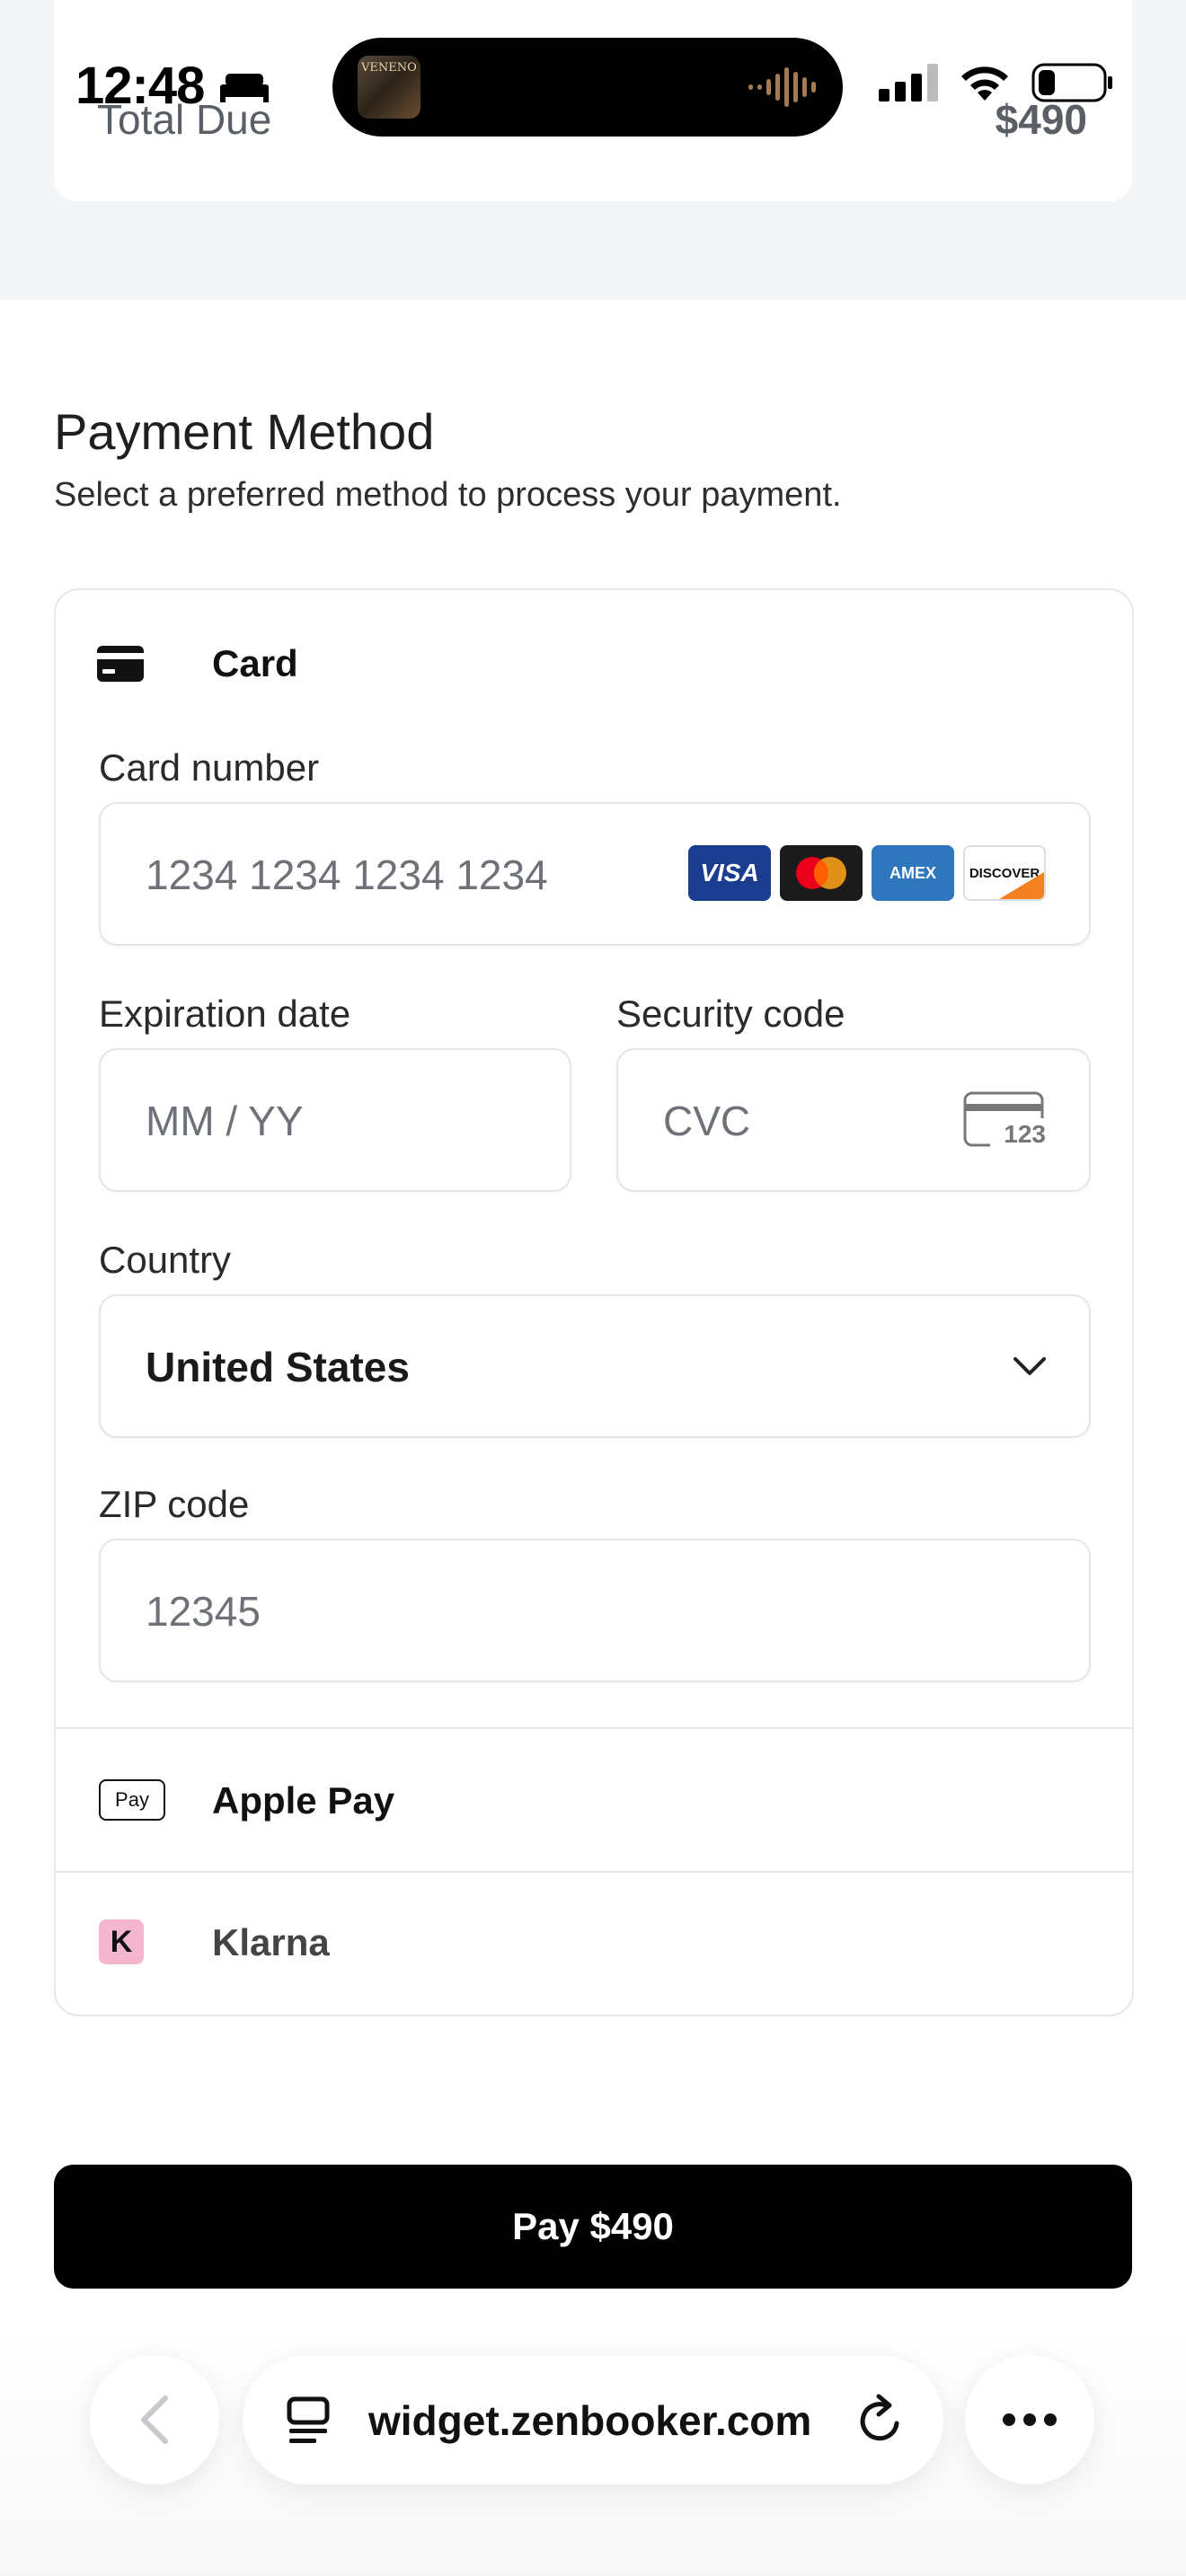 Image resolution: width=1186 pixels, height=2576 pixels. Describe the element at coordinates (587, 87) in the screenshot. I see `dynamic-island: VENENO` at that location.